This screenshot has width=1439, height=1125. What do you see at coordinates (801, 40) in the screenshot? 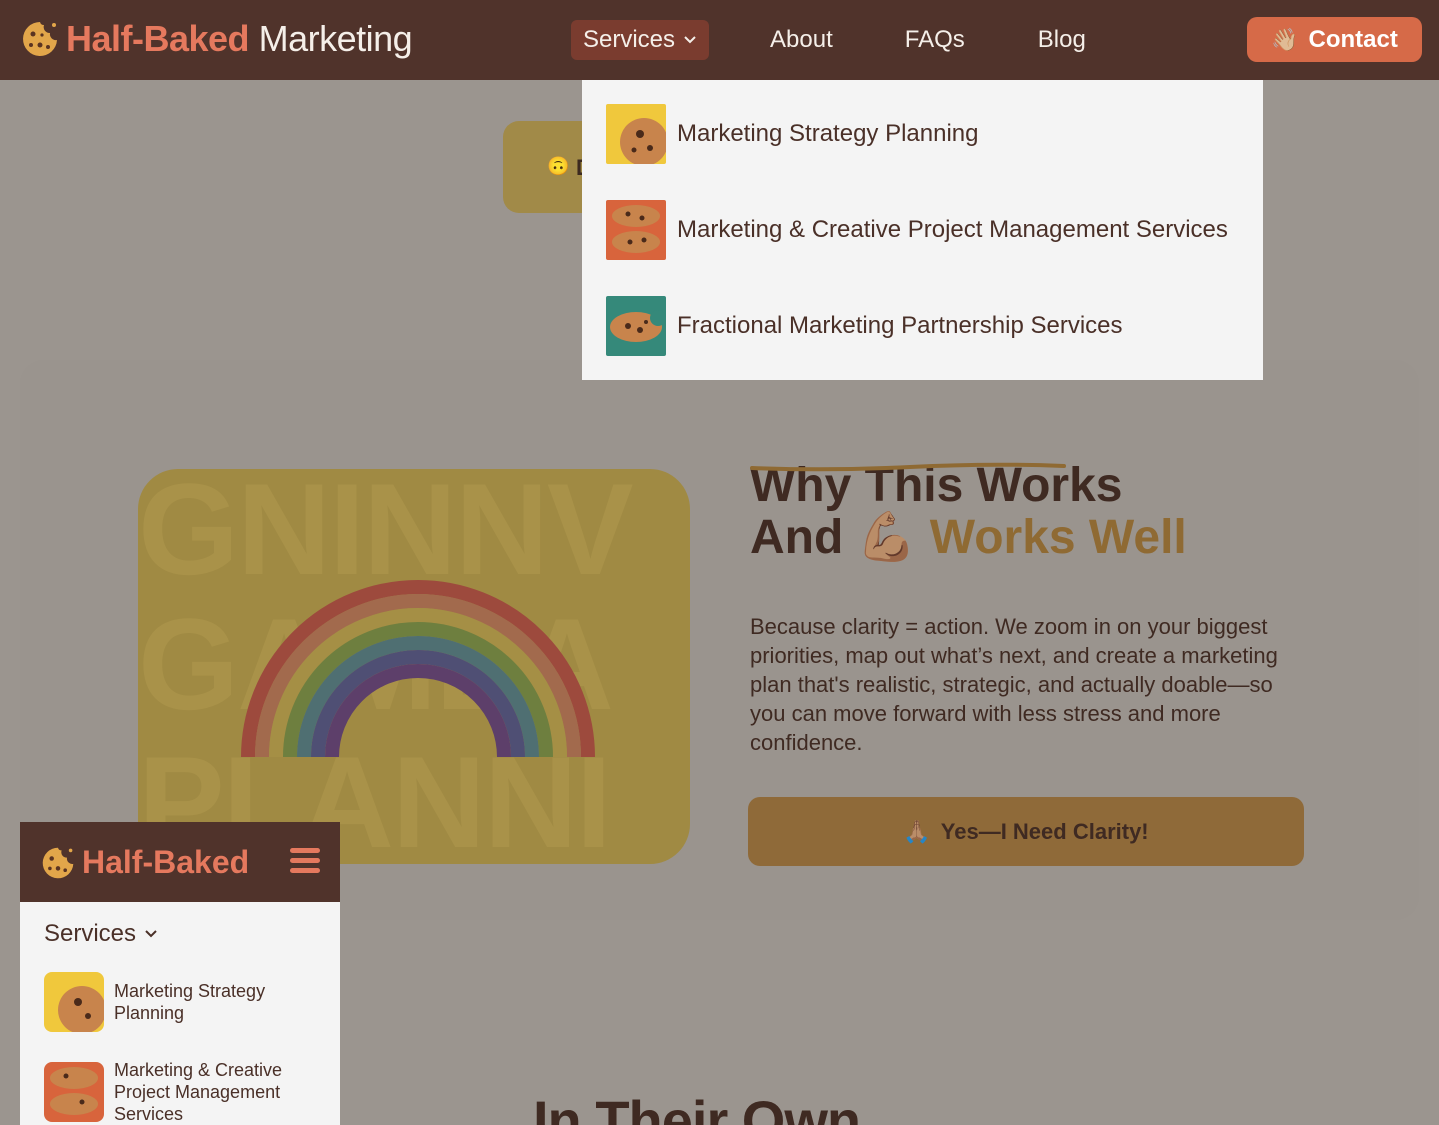
I see `nav-about: About` at bounding box center [801, 40].